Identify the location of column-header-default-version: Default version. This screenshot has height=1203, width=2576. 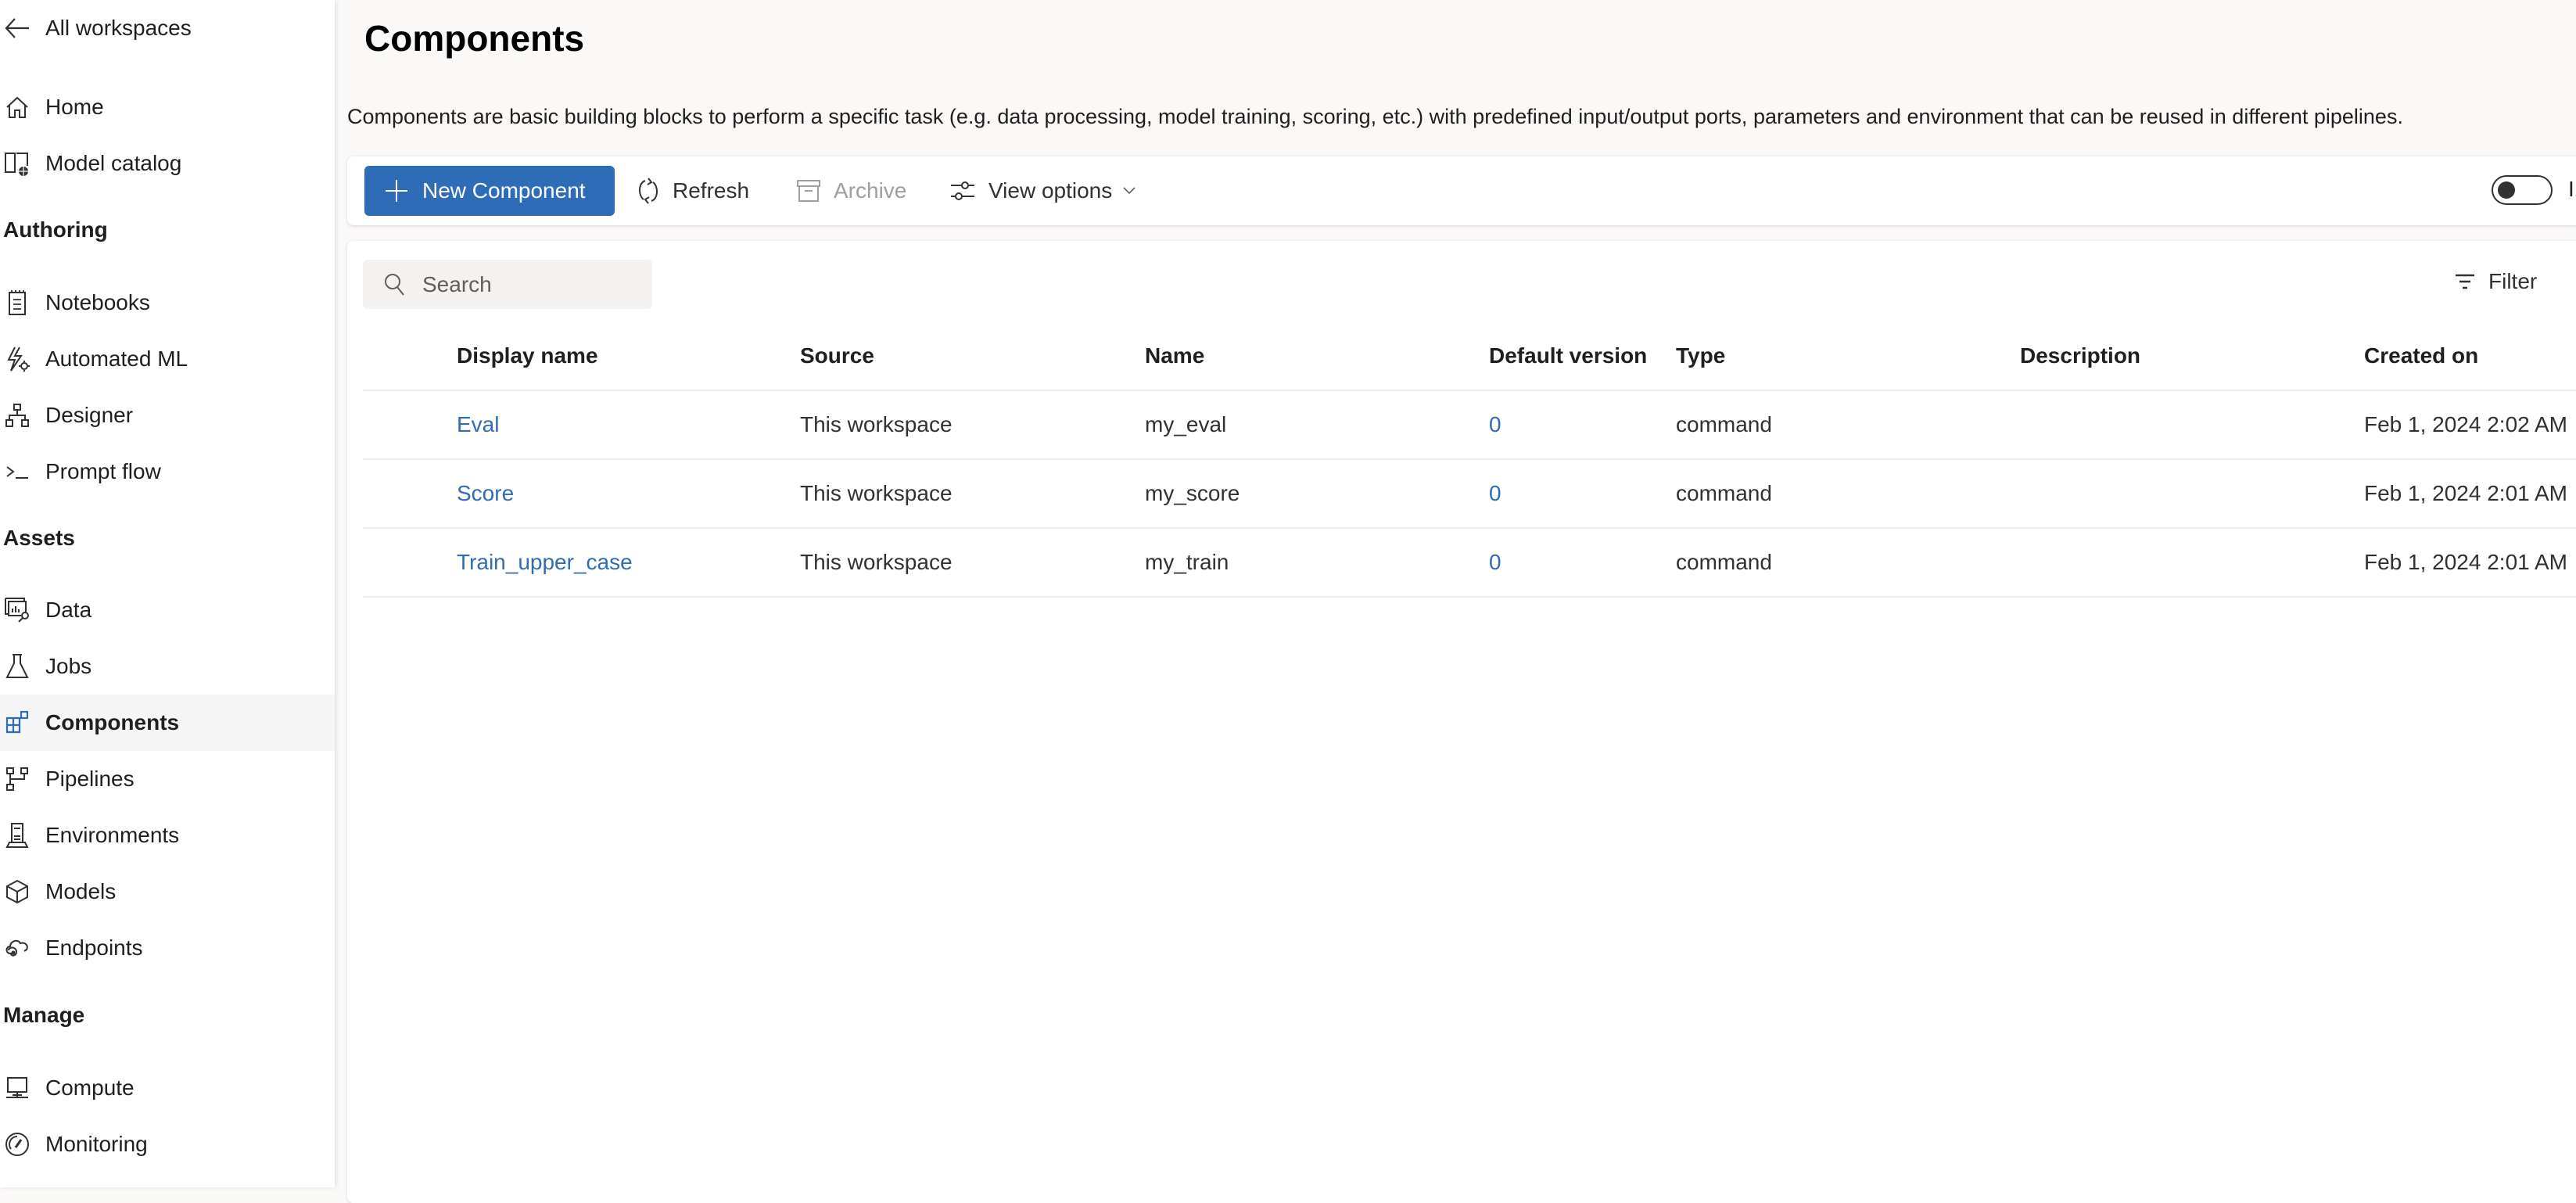
(1568, 356).